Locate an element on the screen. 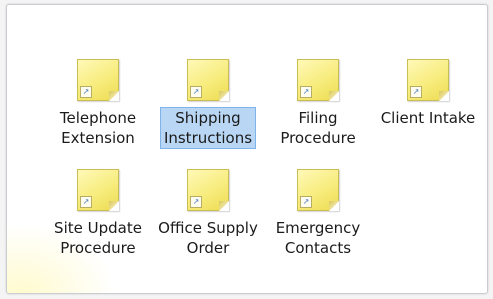  file-item-label: Client Intake is located at coordinates (428, 118).